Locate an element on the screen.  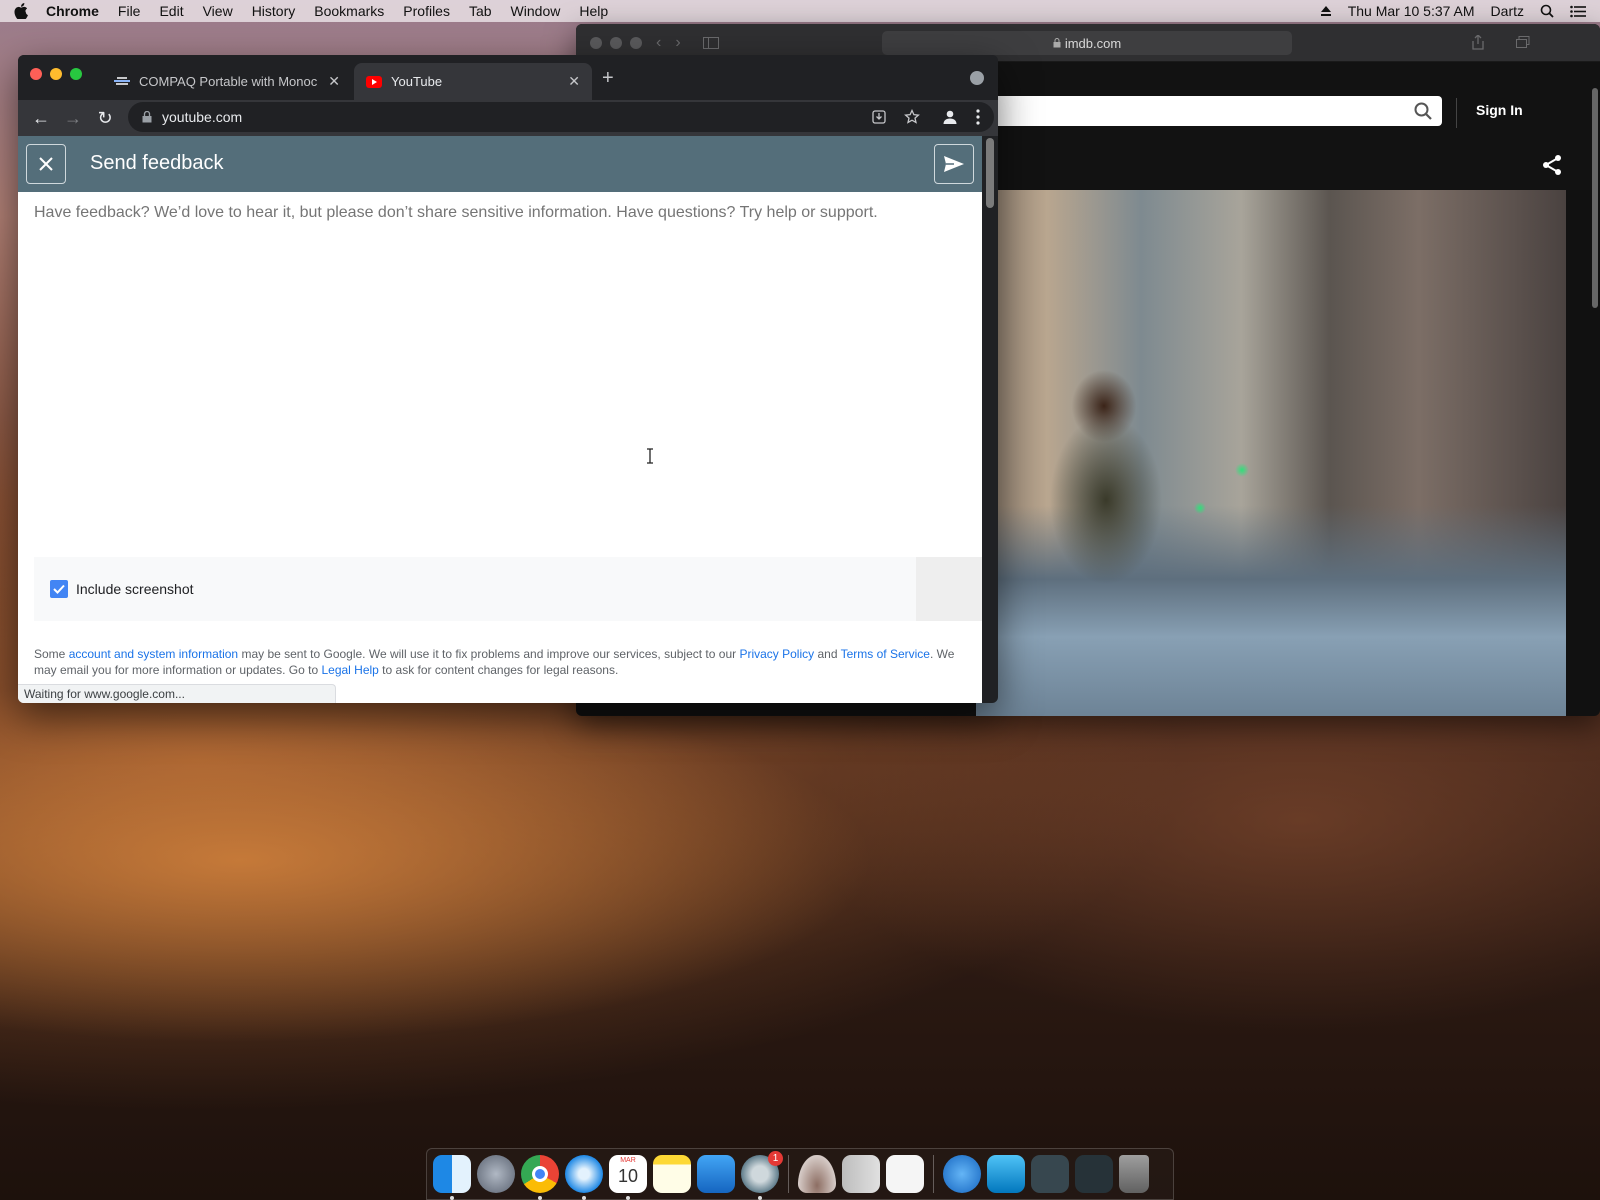
calendar-icon: MAR 10 is located at coordinates (628, 1177).